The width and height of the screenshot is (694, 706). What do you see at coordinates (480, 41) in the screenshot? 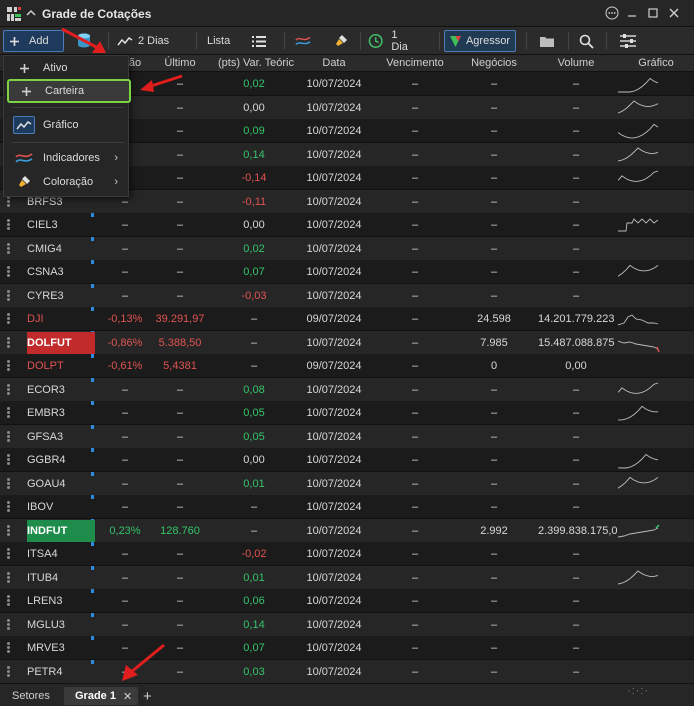
I see `agressor-button: Agressor` at bounding box center [480, 41].